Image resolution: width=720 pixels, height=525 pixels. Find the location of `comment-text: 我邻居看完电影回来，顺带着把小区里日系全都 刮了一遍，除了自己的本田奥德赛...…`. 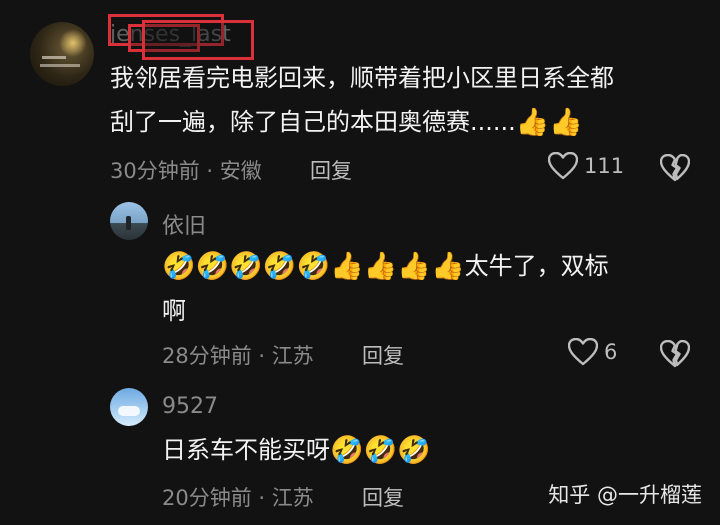

comment-text: 我邻居看完电影回来，顺带着把小区里日系全都 刮了一遍，除了自己的本田奥德赛...… is located at coordinates (362, 100).